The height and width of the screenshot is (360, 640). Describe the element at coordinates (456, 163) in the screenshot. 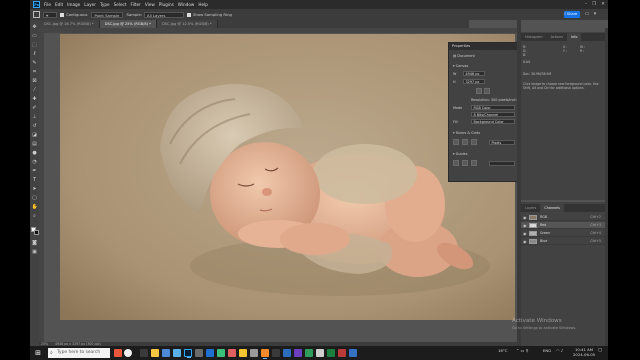

I see `guide-layout-button` at that location.